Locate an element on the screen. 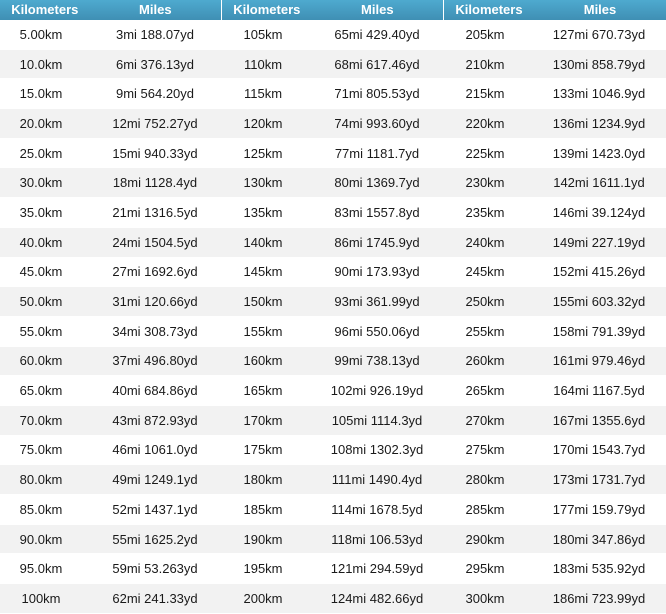 Image resolution: width=666 pixels, height=614 pixels. table-row: 230km 142mi 1611.1yd is located at coordinates (555, 183).